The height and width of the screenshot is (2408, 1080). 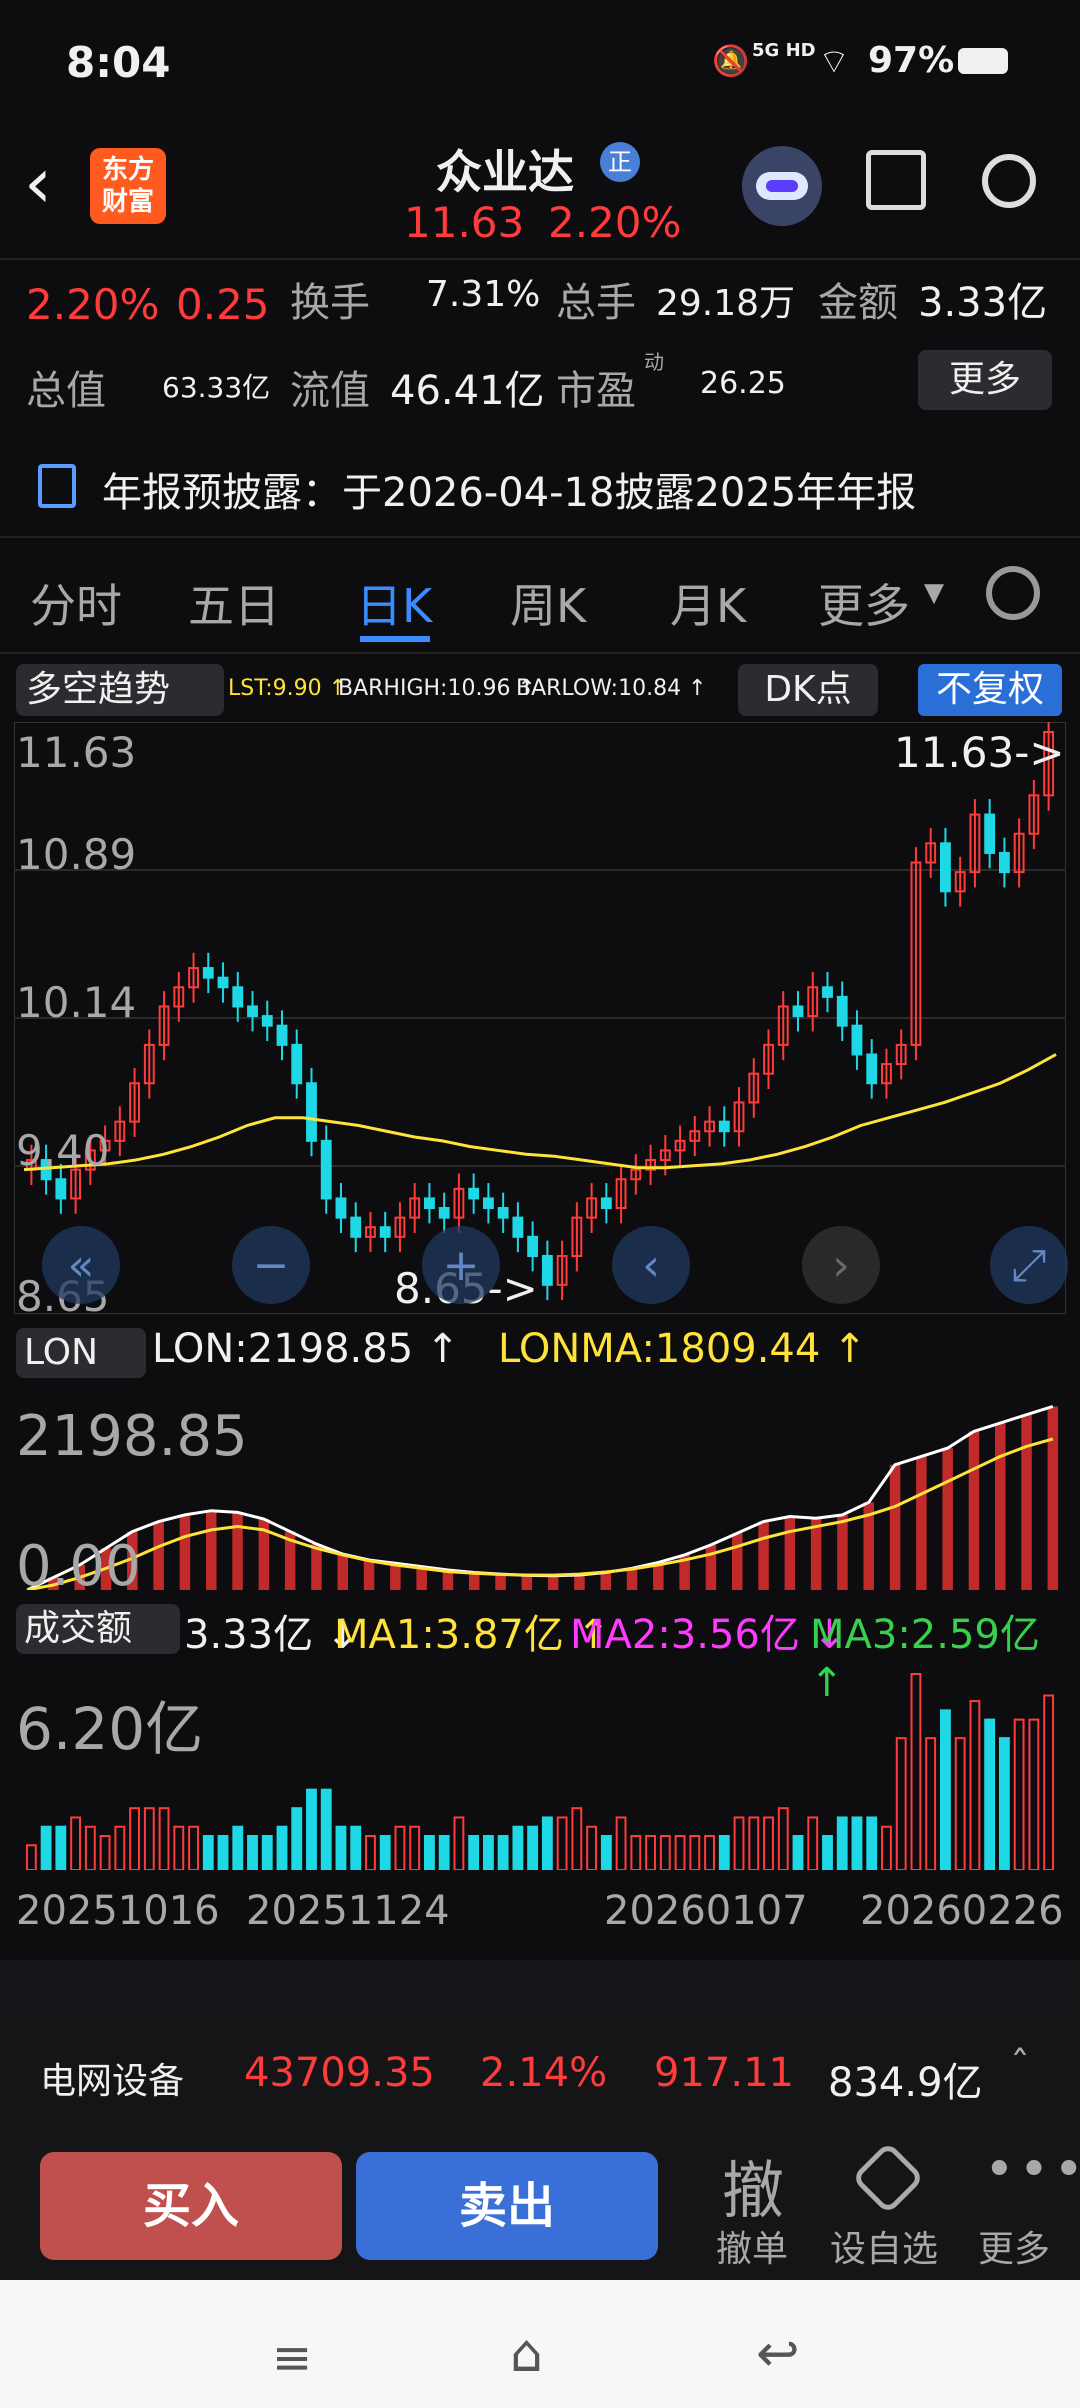 I want to click on tab-minute: 分时, so click(x=76, y=603).